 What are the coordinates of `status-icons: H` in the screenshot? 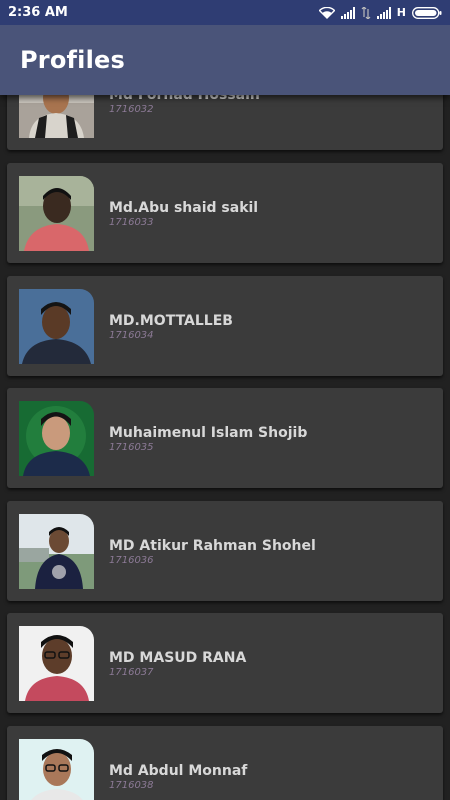 It's located at (380, 12).